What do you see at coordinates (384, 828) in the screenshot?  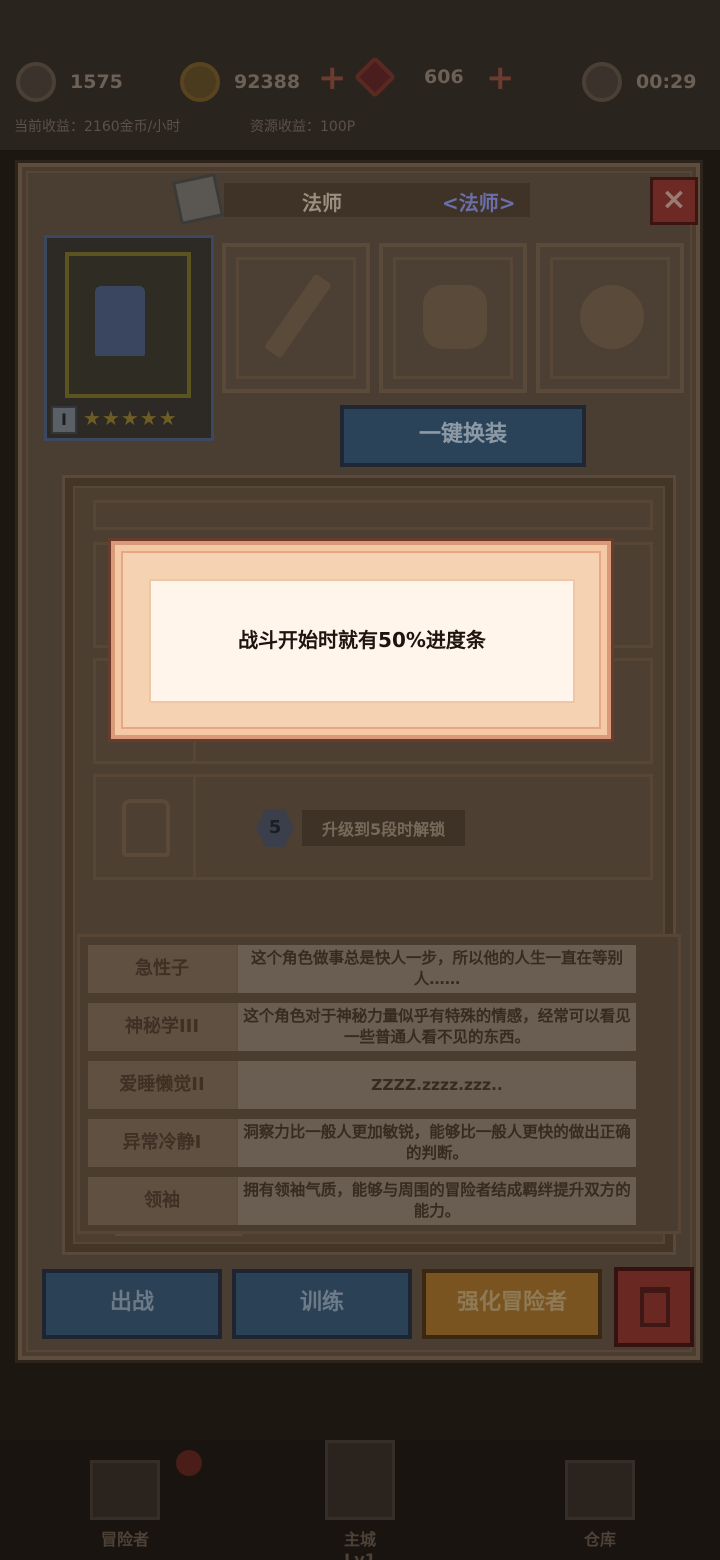 I see `unlock-text: 升级到5段时解锁` at bounding box center [384, 828].